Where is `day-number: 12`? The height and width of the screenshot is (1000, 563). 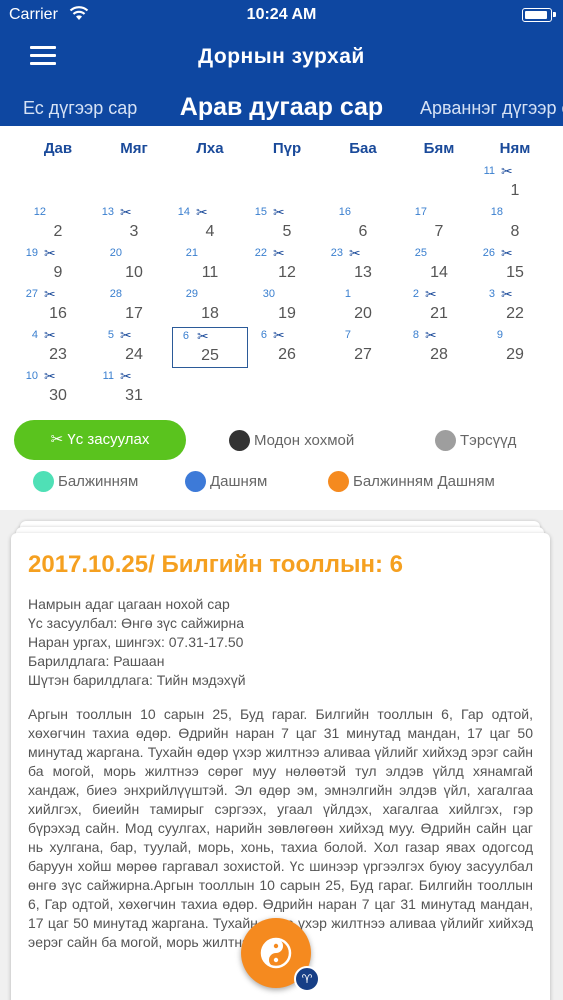
day-number: 12 is located at coordinates (287, 272).